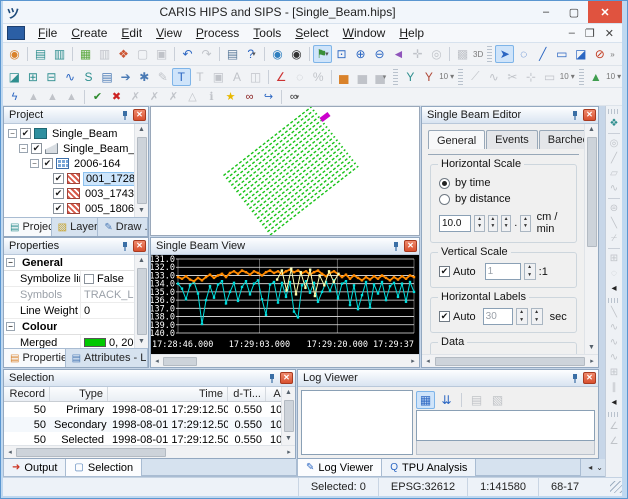 This screenshot has height=499, width=628. What do you see at coordinates (476, 400) in the screenshot?
I see `print-log-icon: ▤` at bounding box center [476, 400].